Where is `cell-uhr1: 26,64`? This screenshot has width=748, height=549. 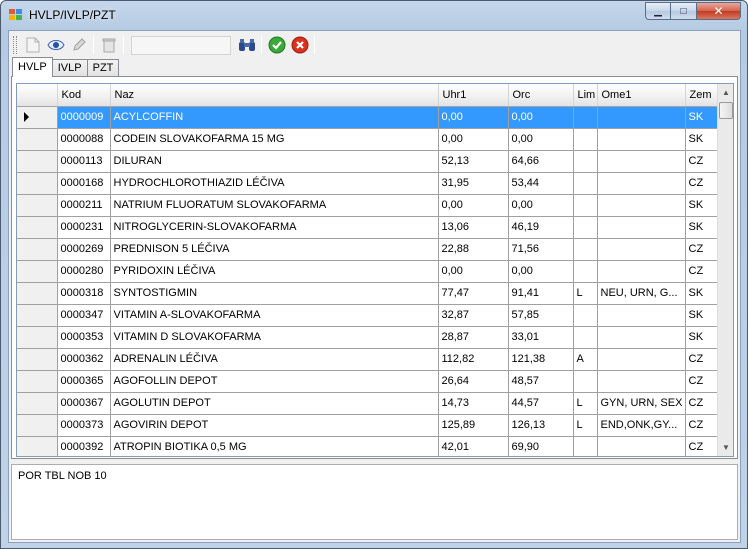
cell-uhr1: 26,64 is located at coordinates (473, 381).